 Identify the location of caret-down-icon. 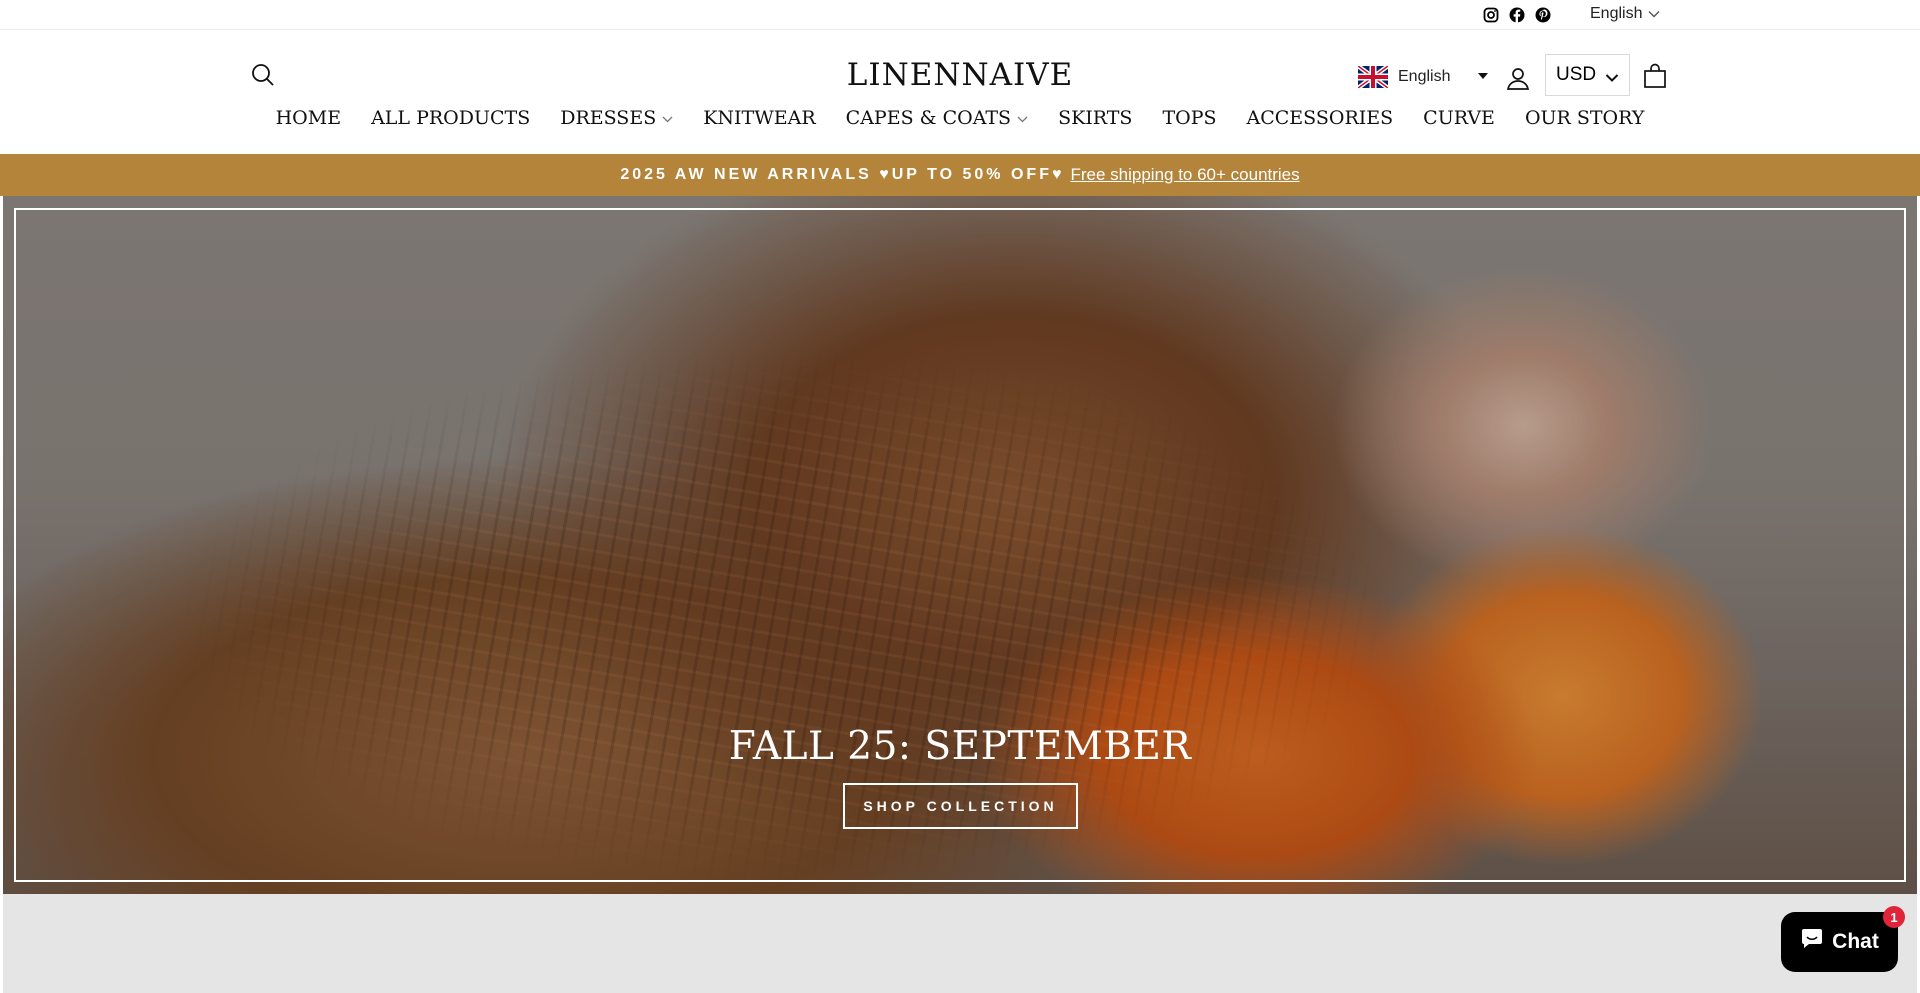
(1483, 76).